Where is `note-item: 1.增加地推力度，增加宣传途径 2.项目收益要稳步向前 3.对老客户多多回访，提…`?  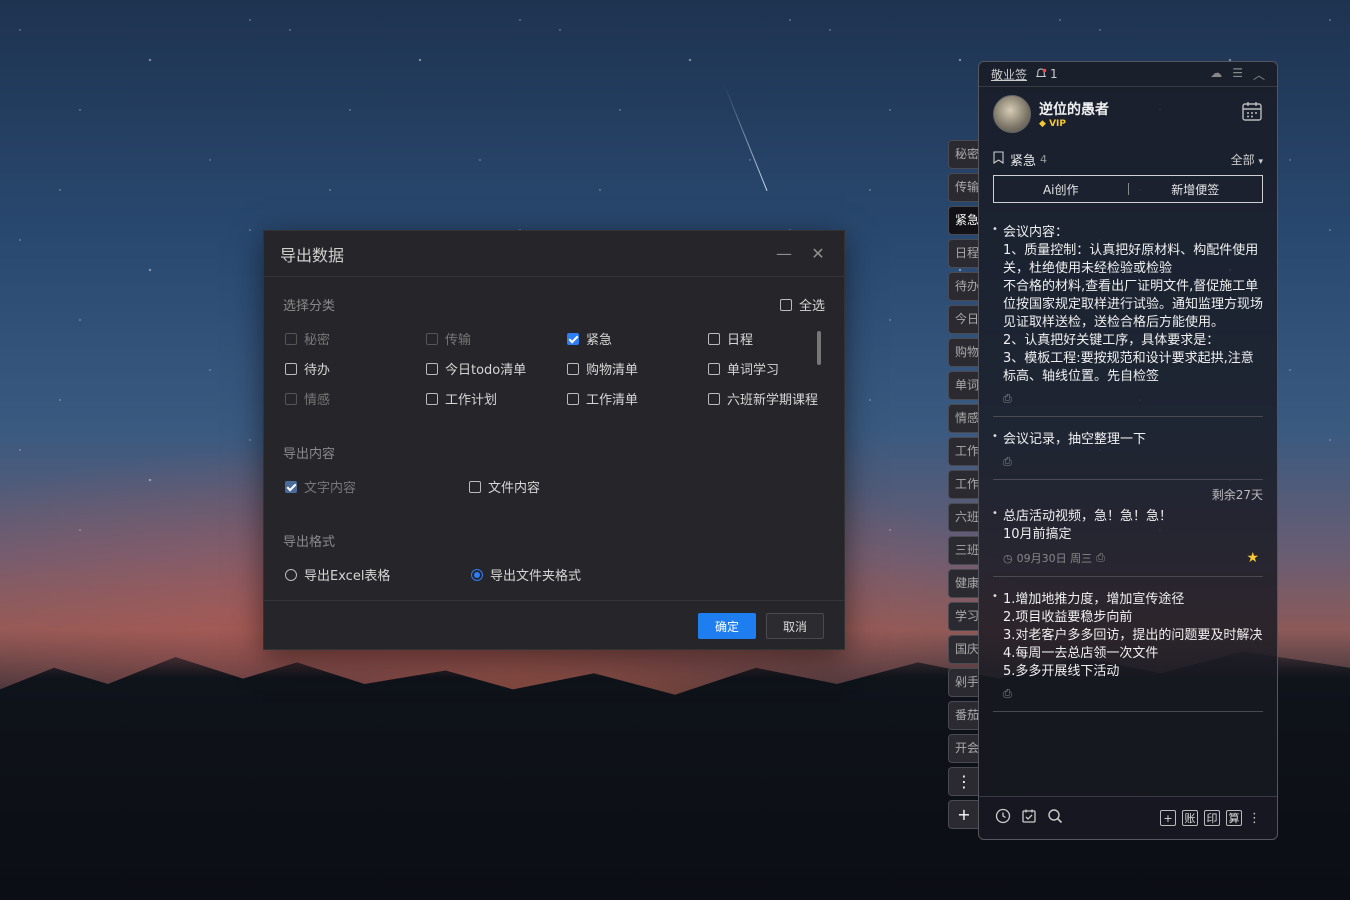
note-item: 1.增加地推力度，增加宣传途径 2.项目收益要稳步向前 3.对老客户多多回访，提… is located at coordinates (1127, 650).